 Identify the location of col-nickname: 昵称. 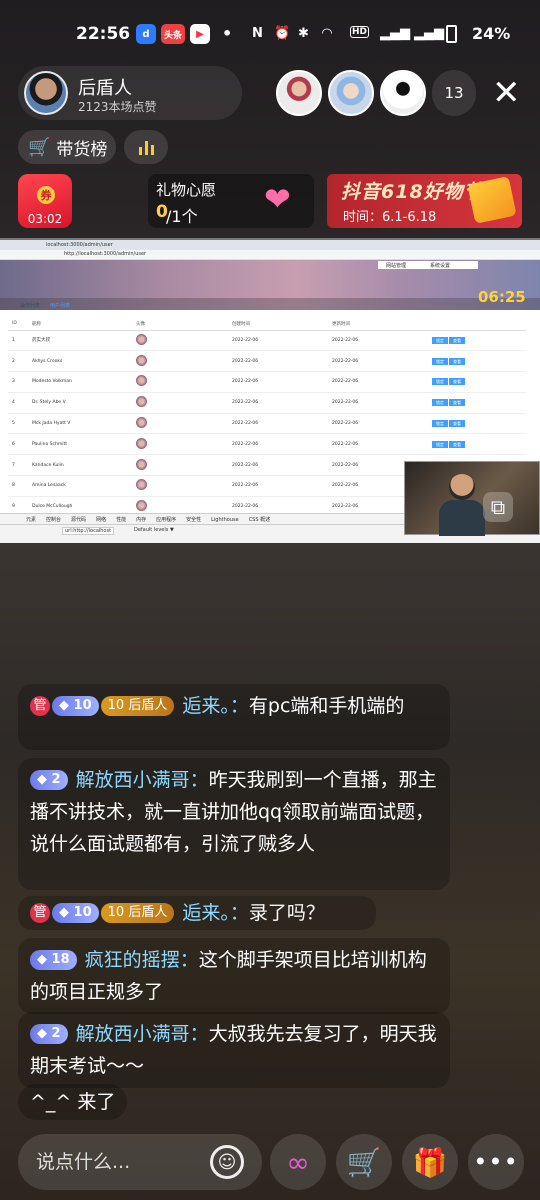
(80, 324).